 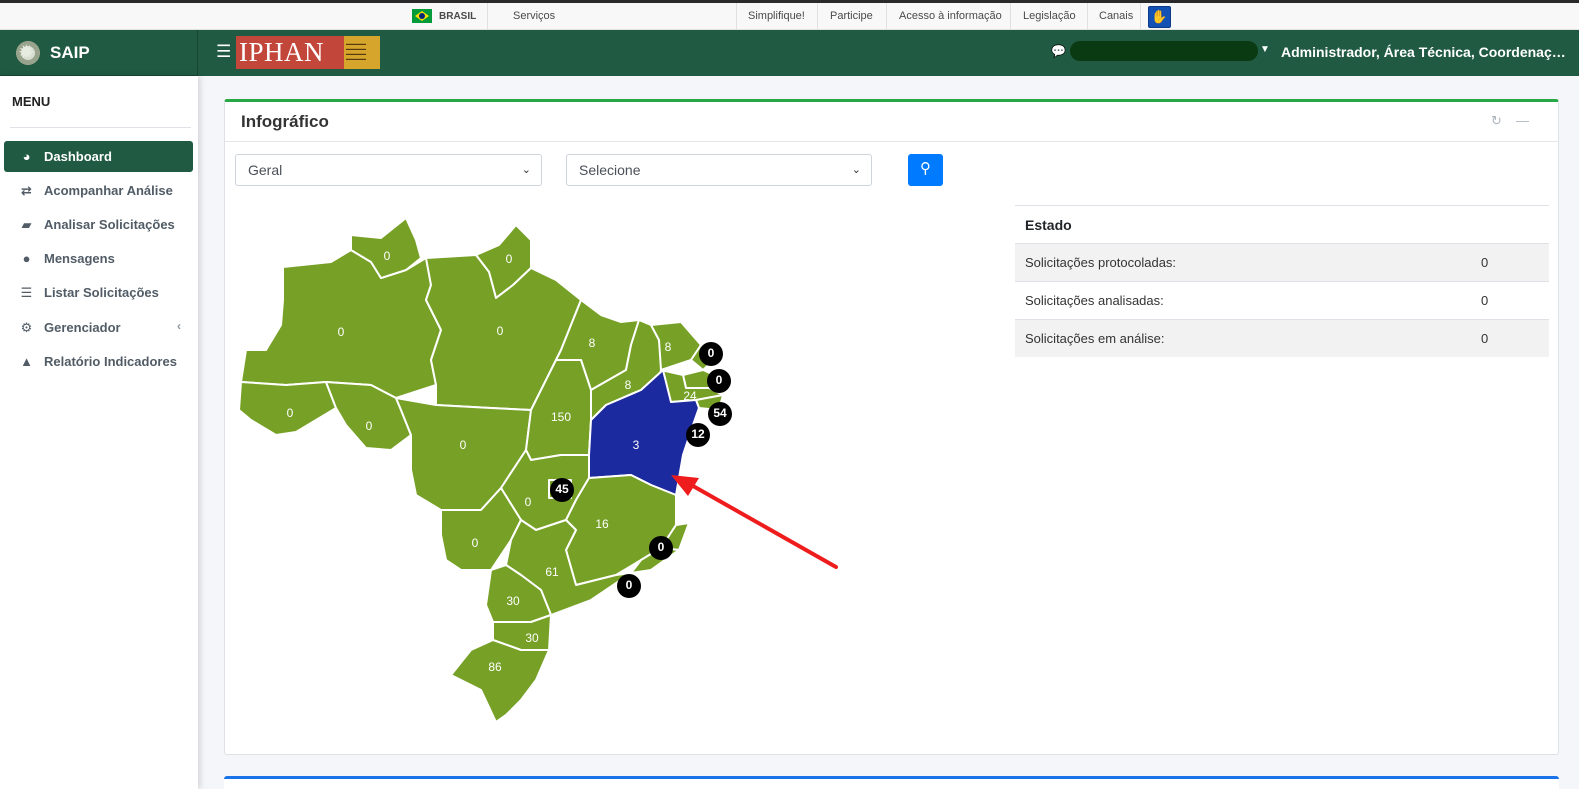 What do you see at coordinates (500, 681) in the screenshot?
I see `state-rs` at bounding box center [500, 681].